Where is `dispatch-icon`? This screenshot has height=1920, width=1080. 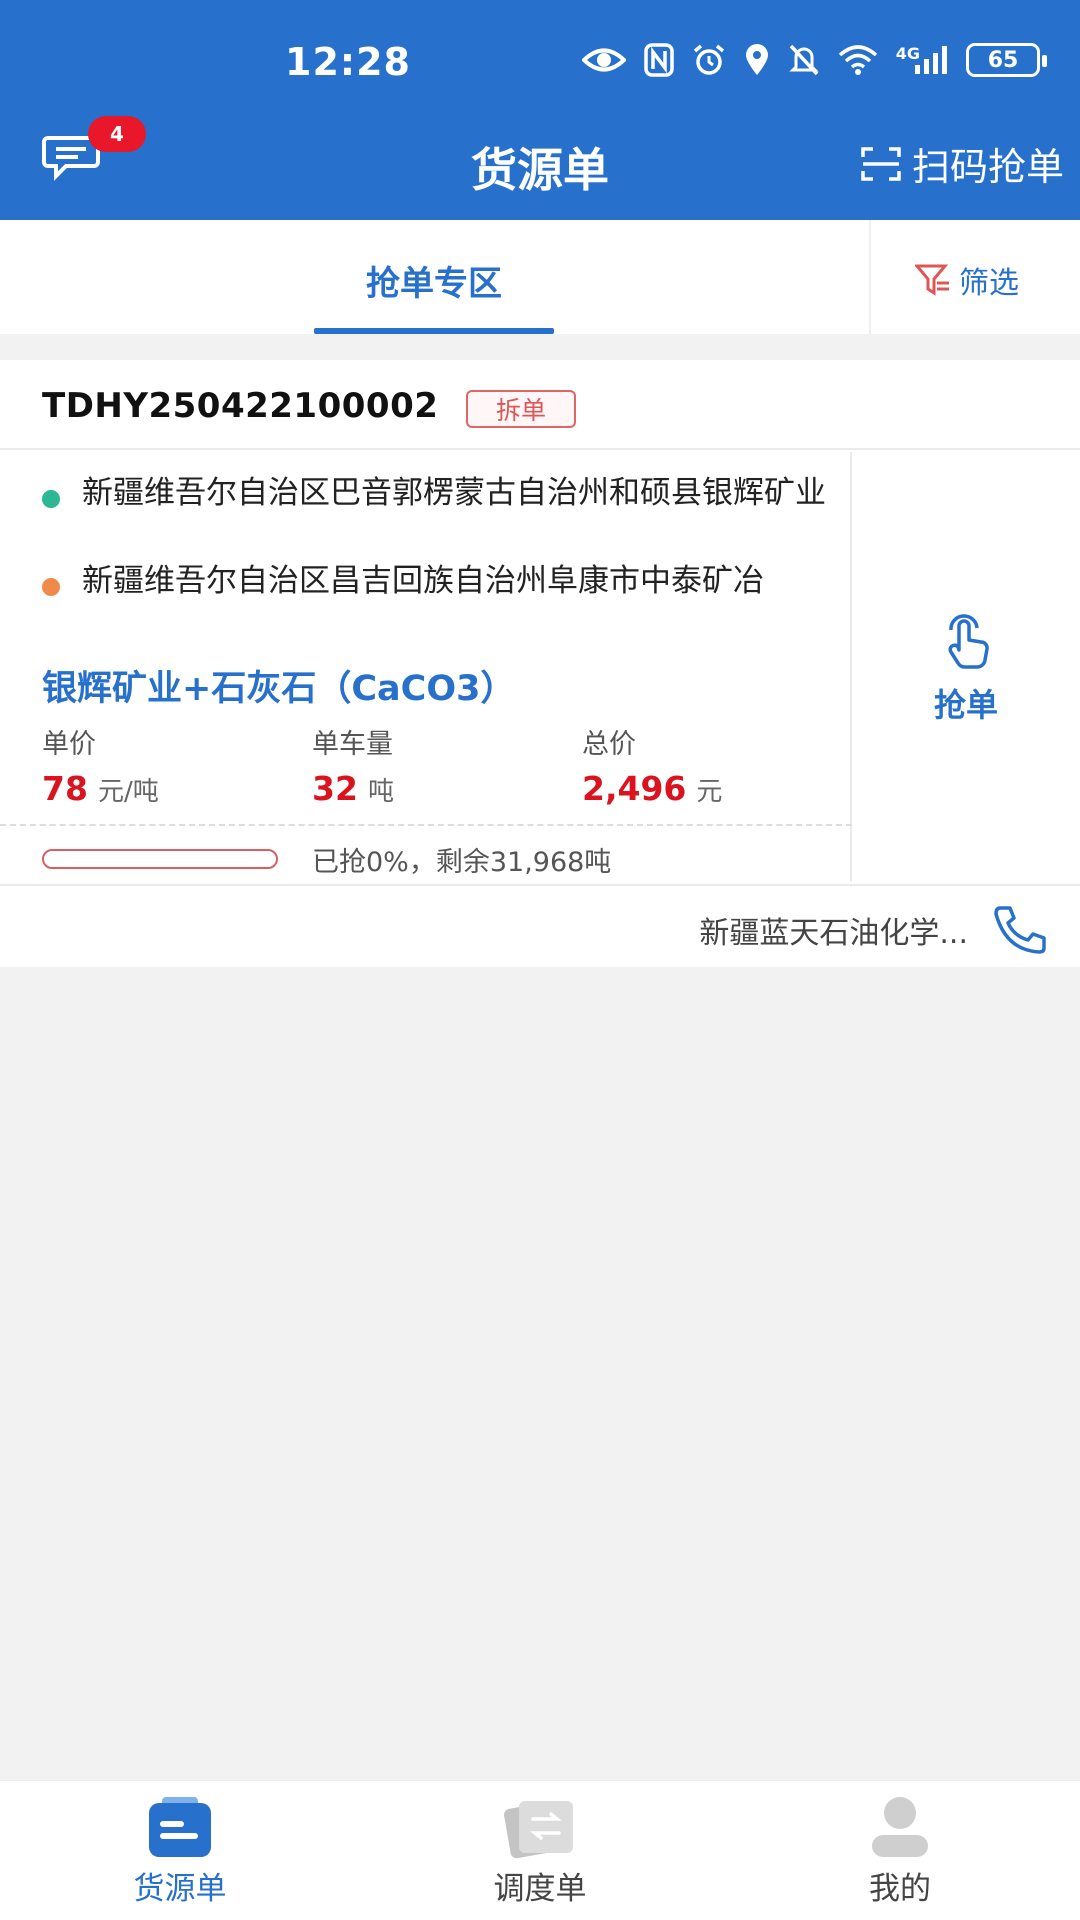
dispatch-icon is located at coordinates (538, 1830).